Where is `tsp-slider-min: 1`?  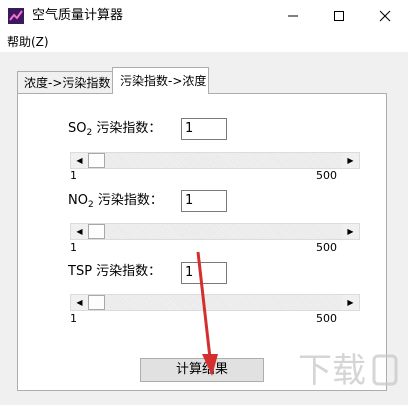
tsp-slider-min: 1 is located at coordinates (73, 318).